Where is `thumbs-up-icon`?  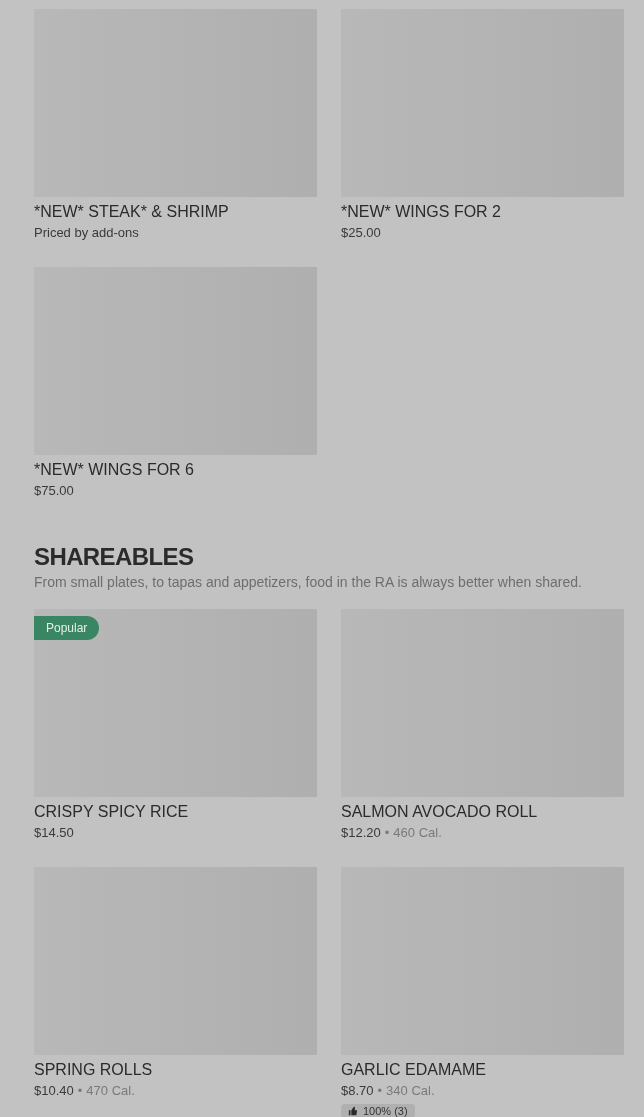
thumbs-up-icon is located at coordinates (353, 1111).